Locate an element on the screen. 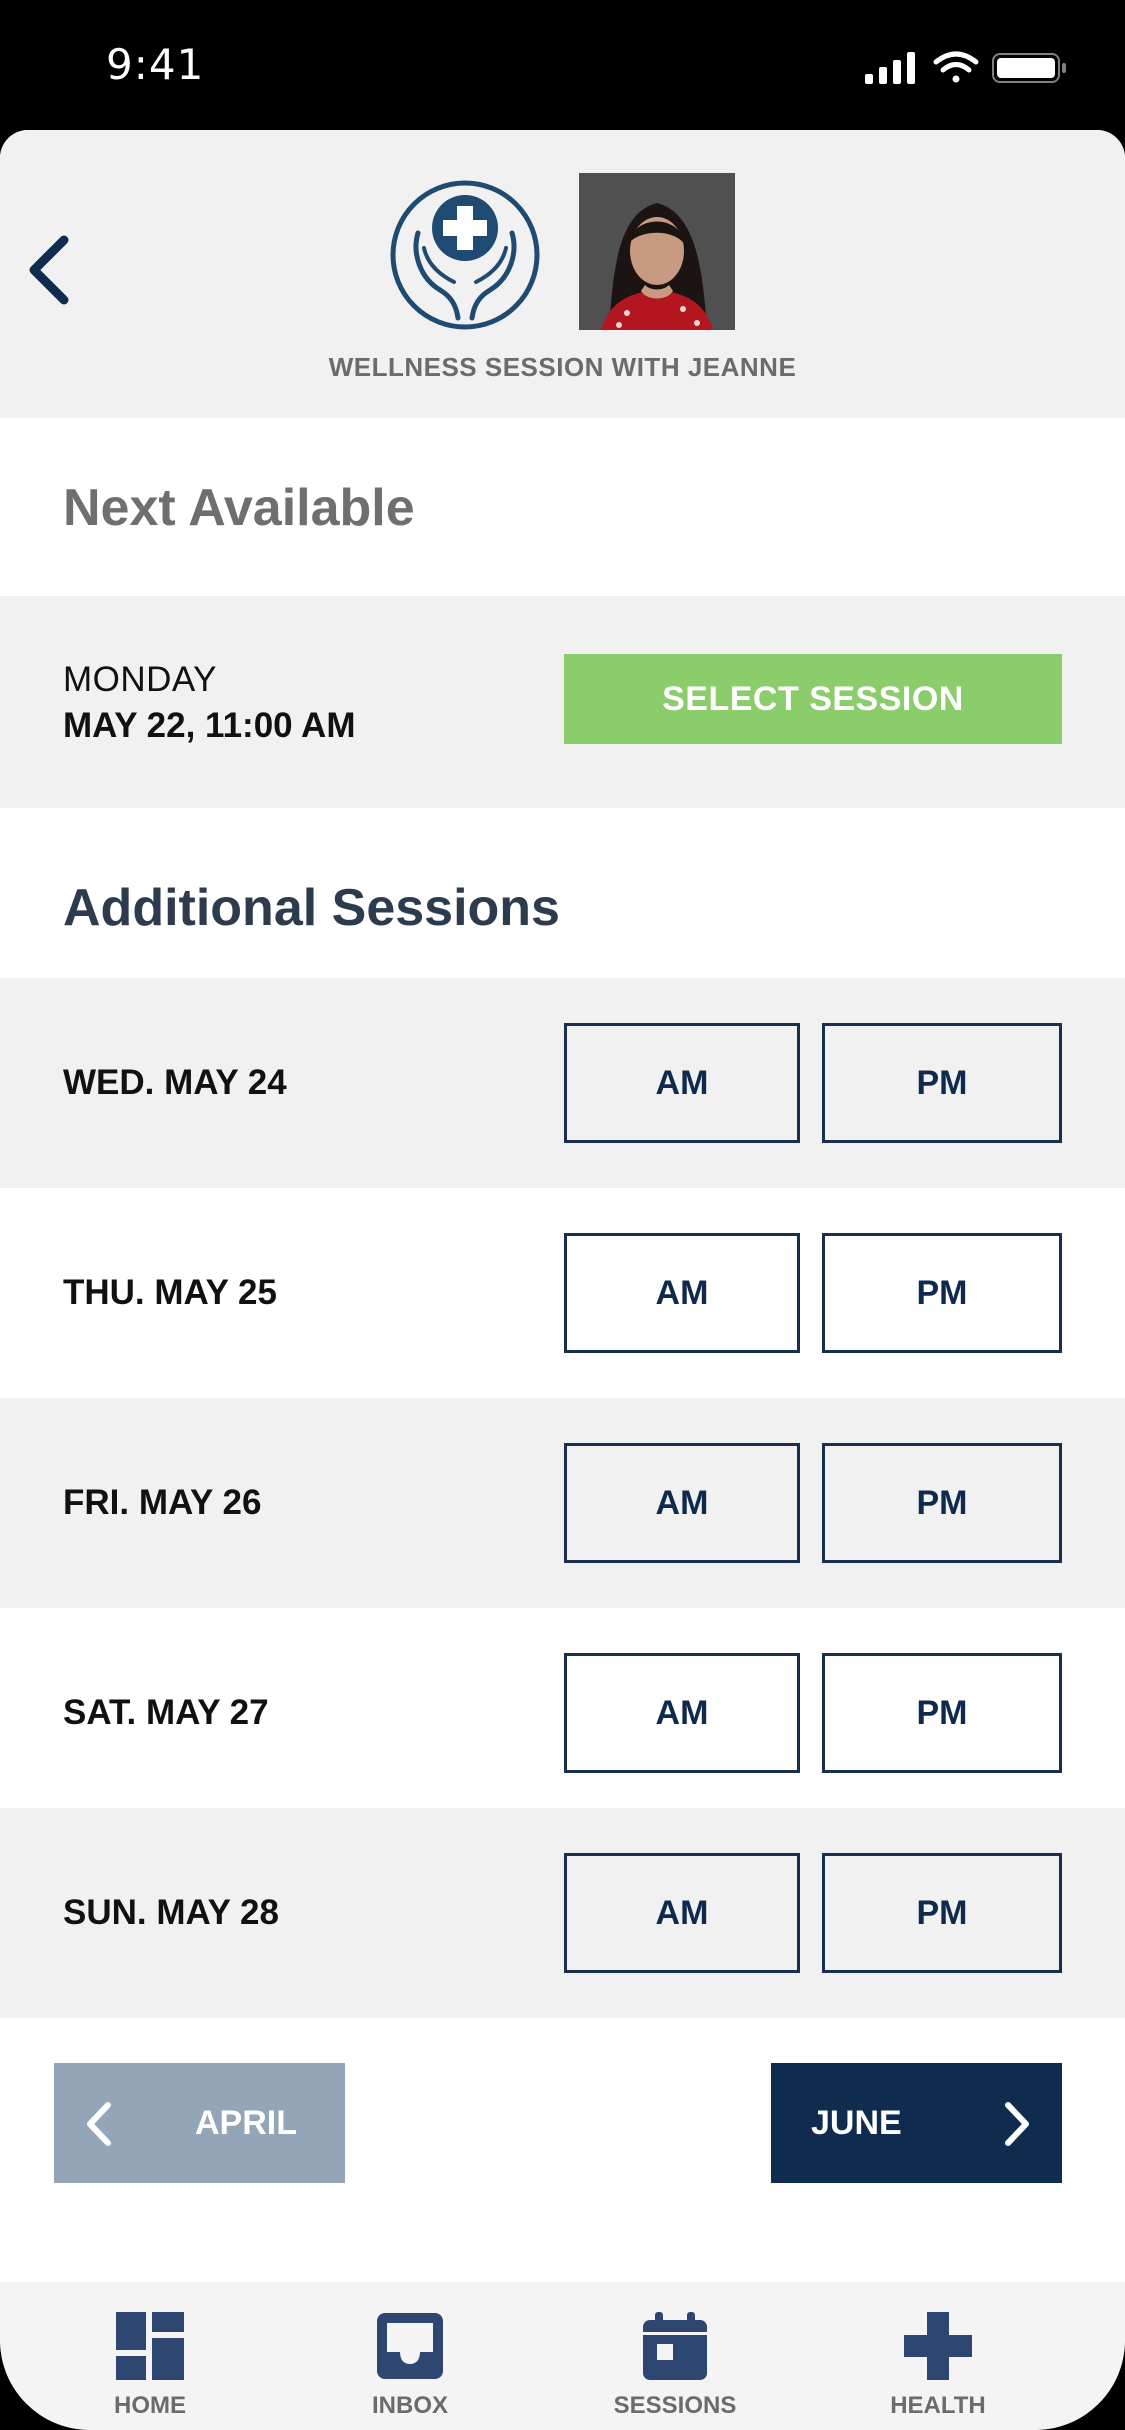 The width and height of the screenshot is (1125, 2430). additional-sessions-section: Additional Sessions is located at coordinates (562, 893).